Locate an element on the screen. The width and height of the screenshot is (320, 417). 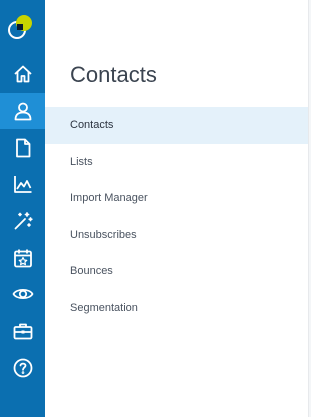
calendar-star-icon is located at coordinates (22, 258).